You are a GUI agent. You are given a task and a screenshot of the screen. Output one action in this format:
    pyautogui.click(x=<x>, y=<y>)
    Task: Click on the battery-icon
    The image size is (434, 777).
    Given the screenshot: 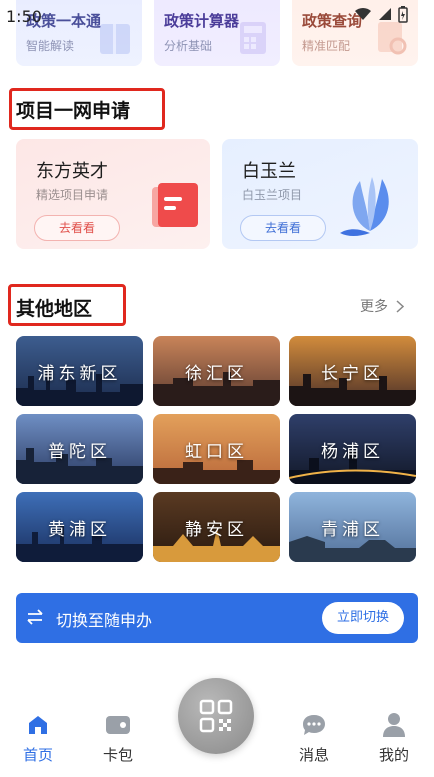 What is the action you would take?
    pyautogui.click(x=403, y=14)
    